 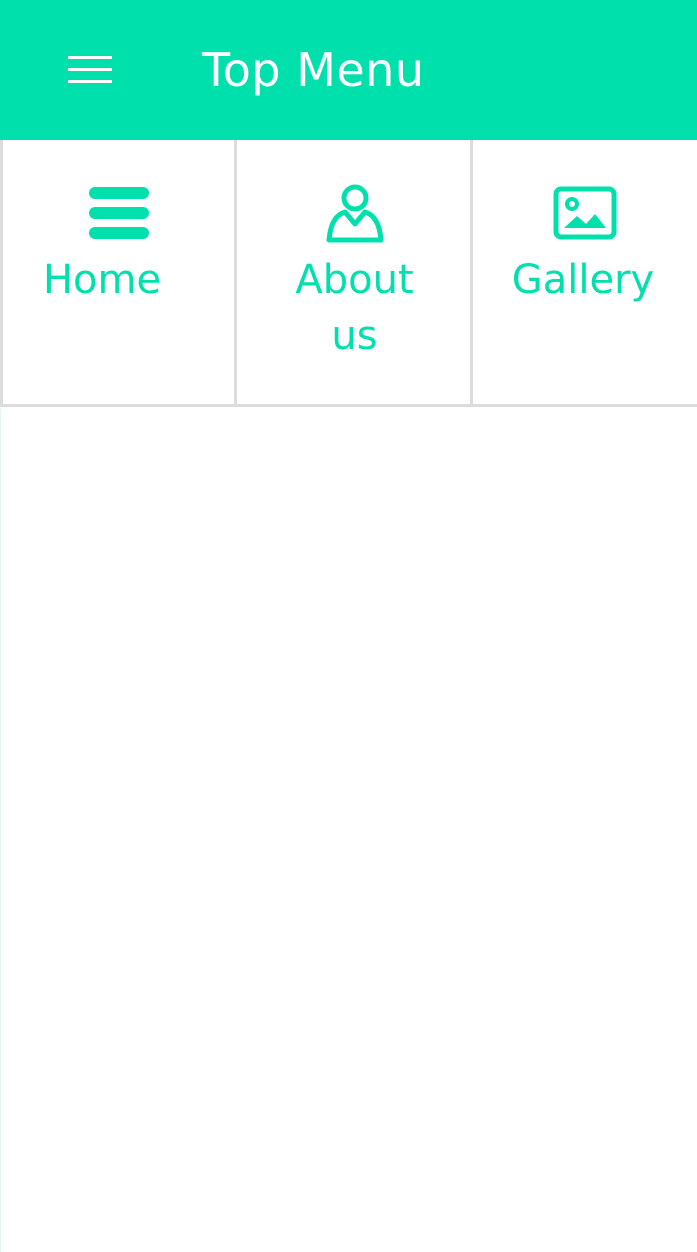 I want to click on nav-item-about-us: About us, so click(x=353, y=273).